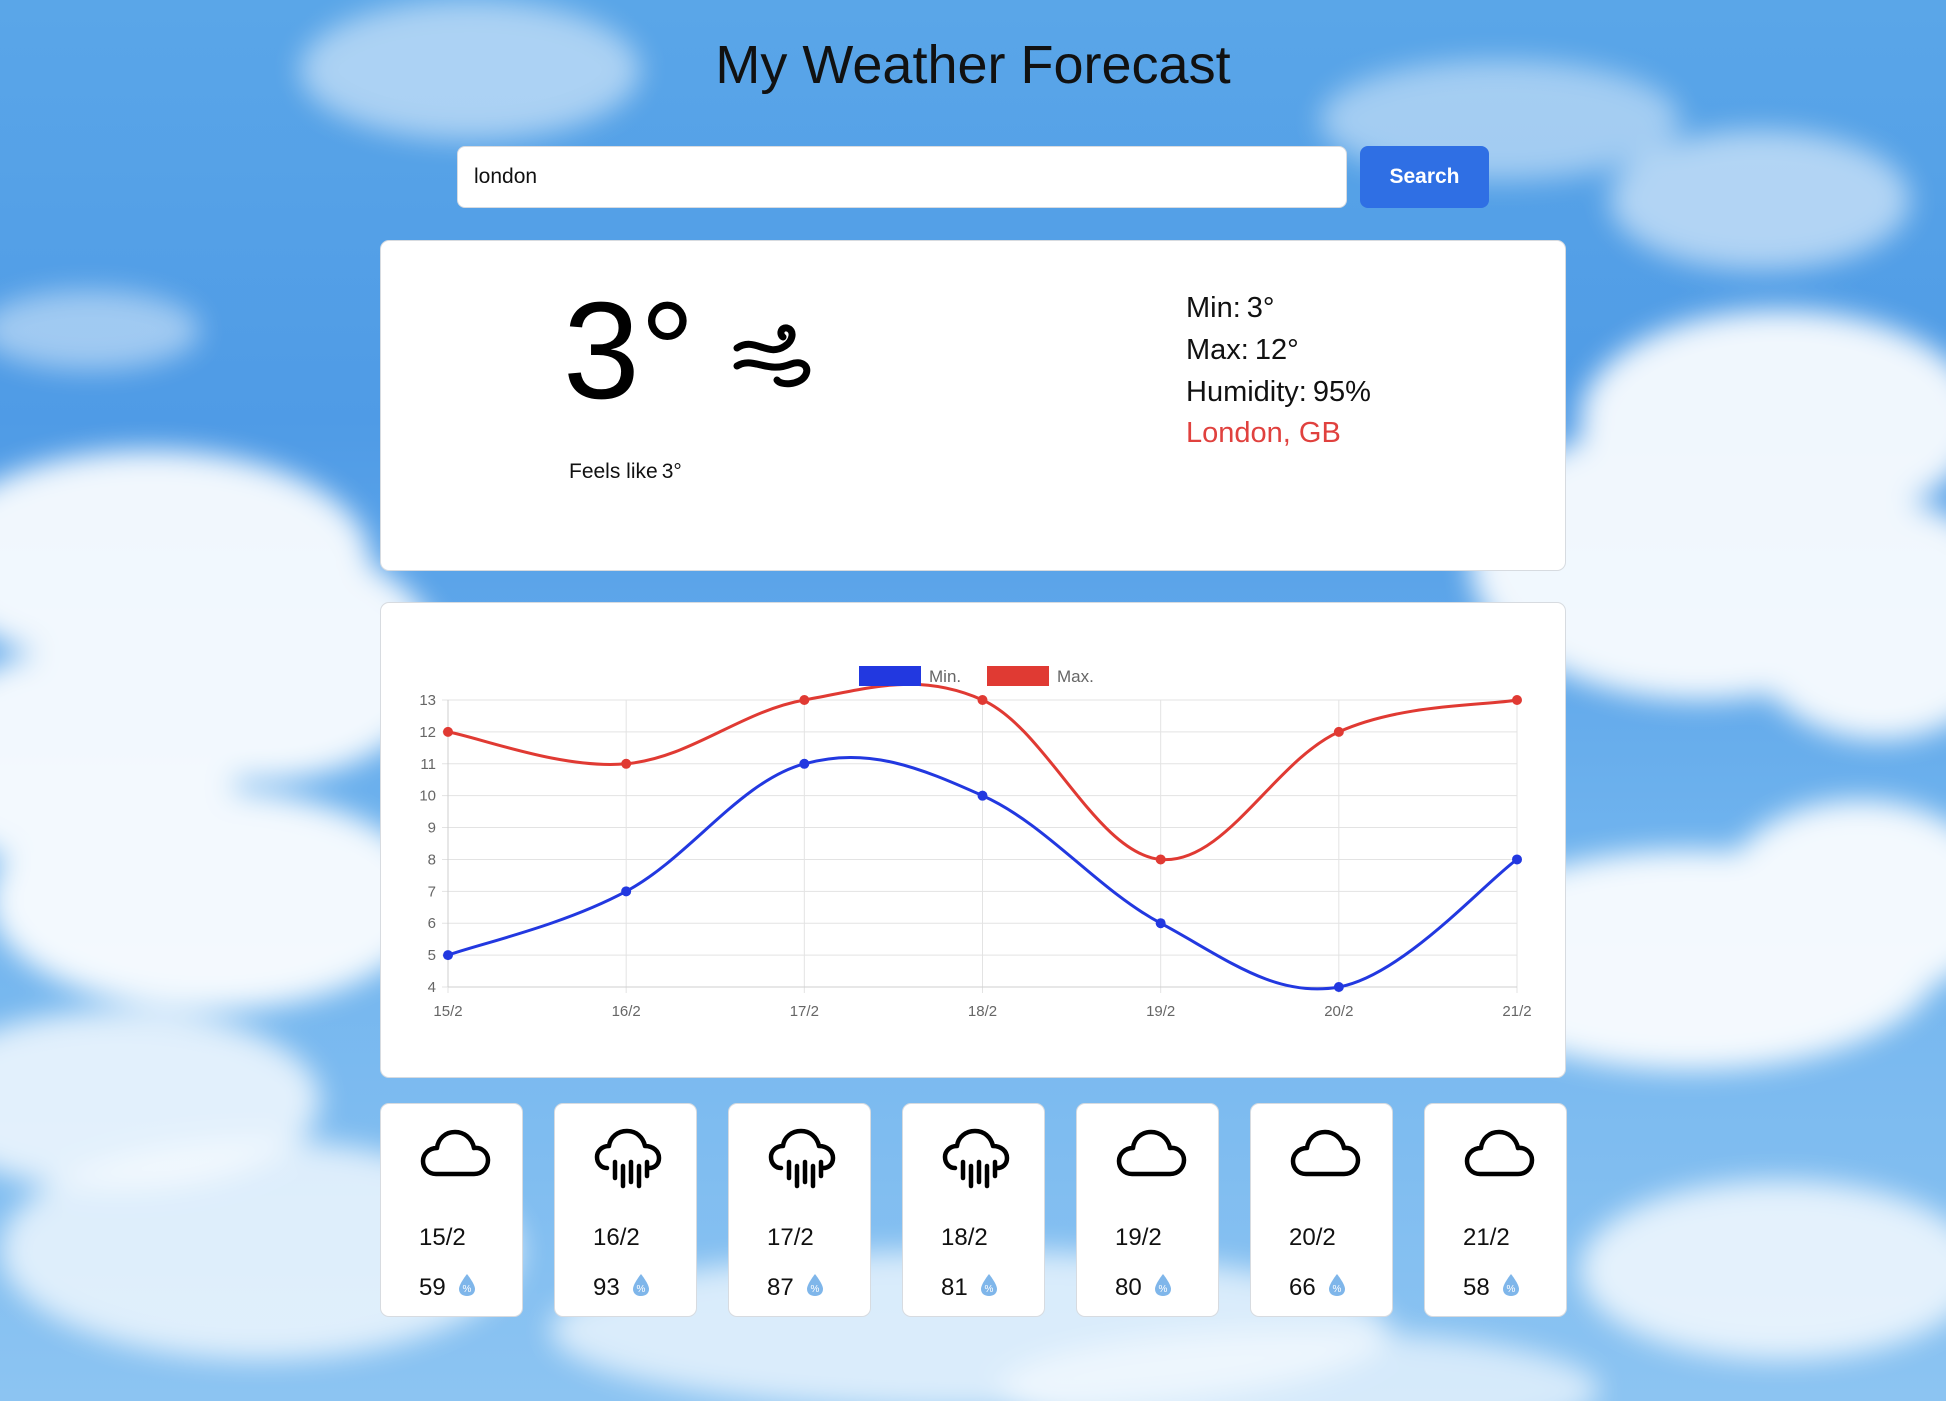 The height and width of the screenshot is (1401, 1946). I want to click on x-tick-label: 16/2, so click(626, 1011).